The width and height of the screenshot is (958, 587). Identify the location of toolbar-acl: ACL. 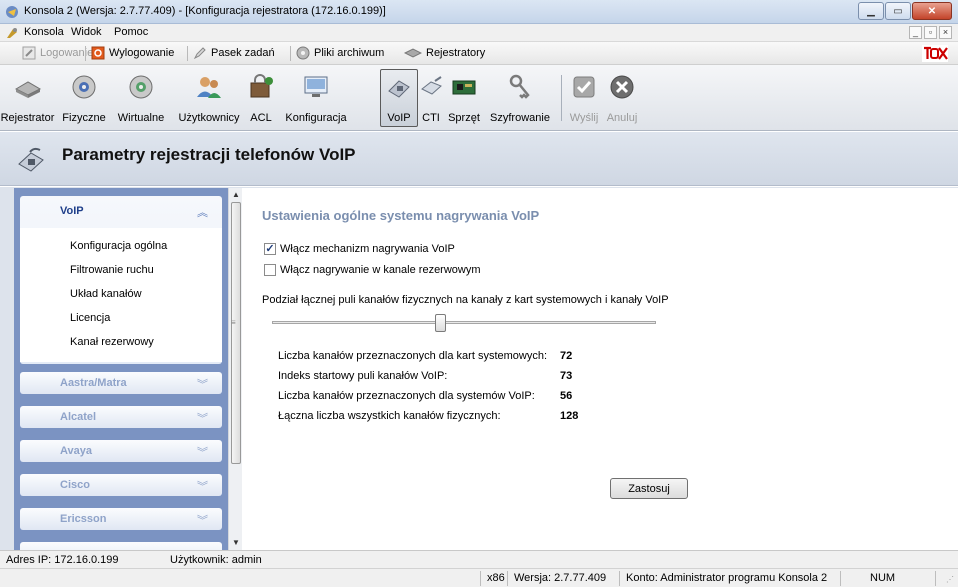
(261, 98).